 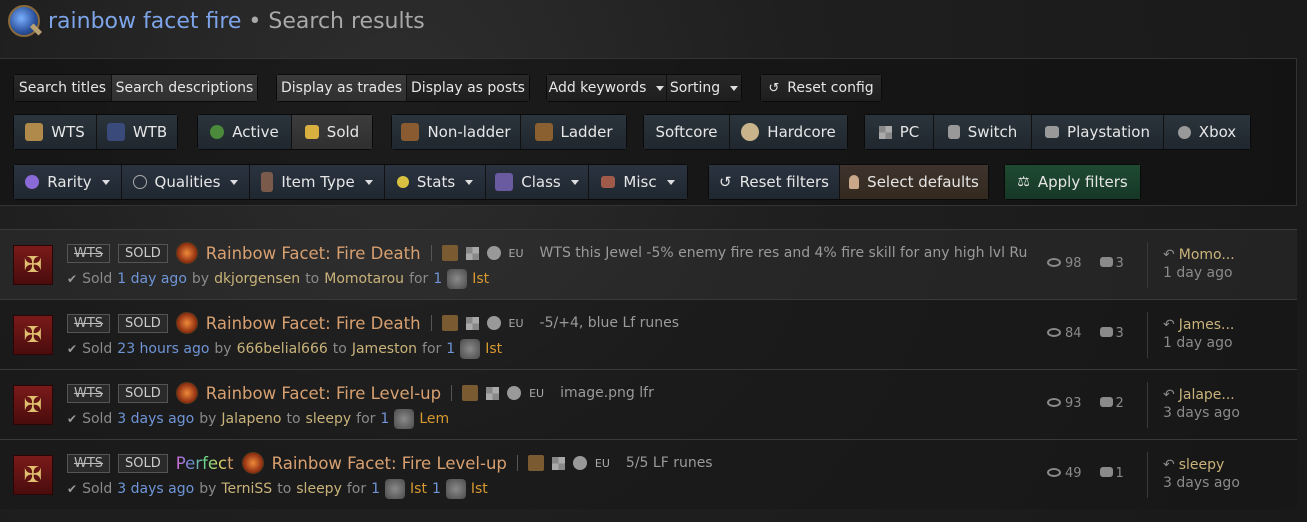 I want to click on xbox-toggle: Xbox, so click(x=1207, y=132).